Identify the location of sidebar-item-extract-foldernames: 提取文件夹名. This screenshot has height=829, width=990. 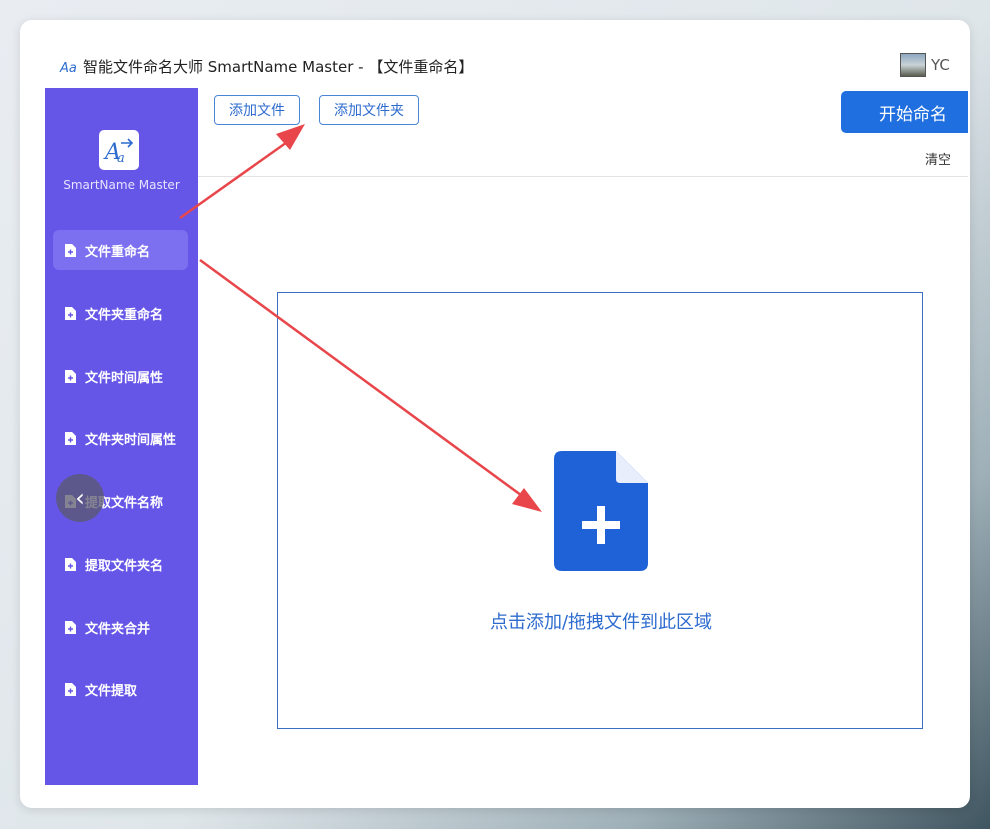
(120, 564).